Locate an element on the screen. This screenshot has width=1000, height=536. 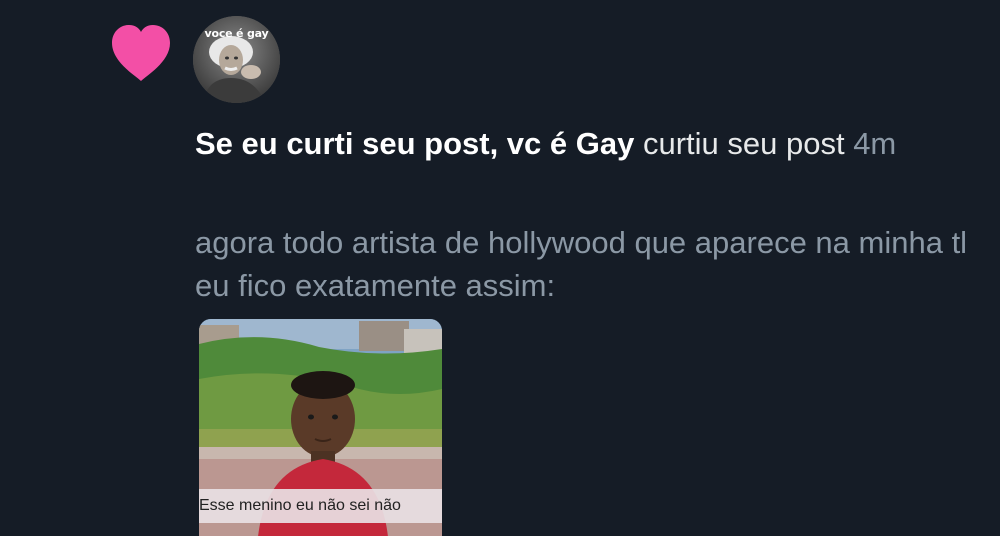
user-name: Se eu curti seu post, vc é Gay is located at coordinates (414, 143).